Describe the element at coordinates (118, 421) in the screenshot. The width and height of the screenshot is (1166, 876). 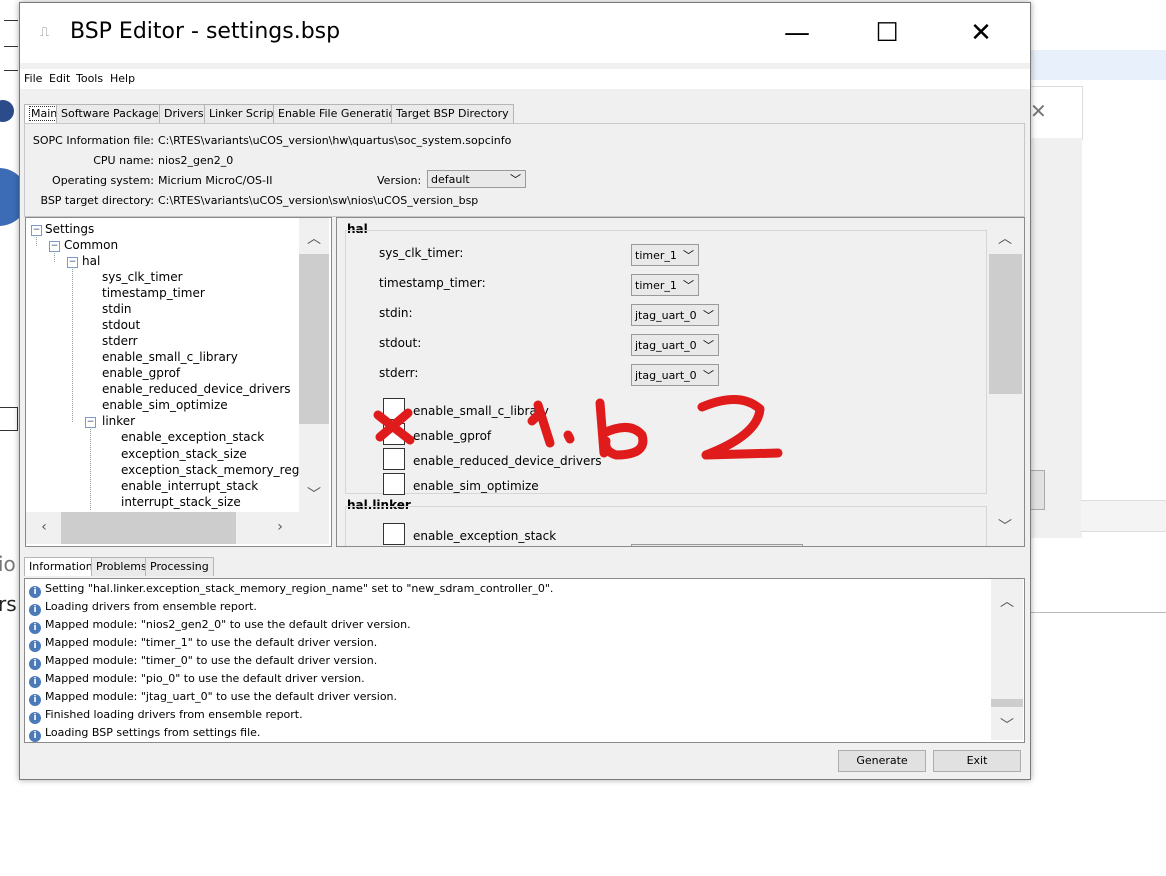
I see `tree-node-linker: linker` at that location.